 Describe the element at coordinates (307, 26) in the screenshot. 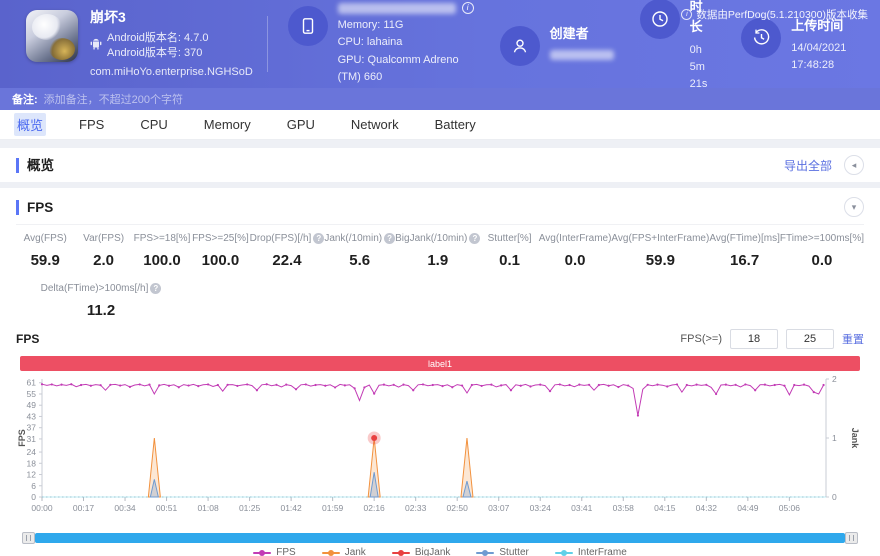

I see `phone-icon` at that location.